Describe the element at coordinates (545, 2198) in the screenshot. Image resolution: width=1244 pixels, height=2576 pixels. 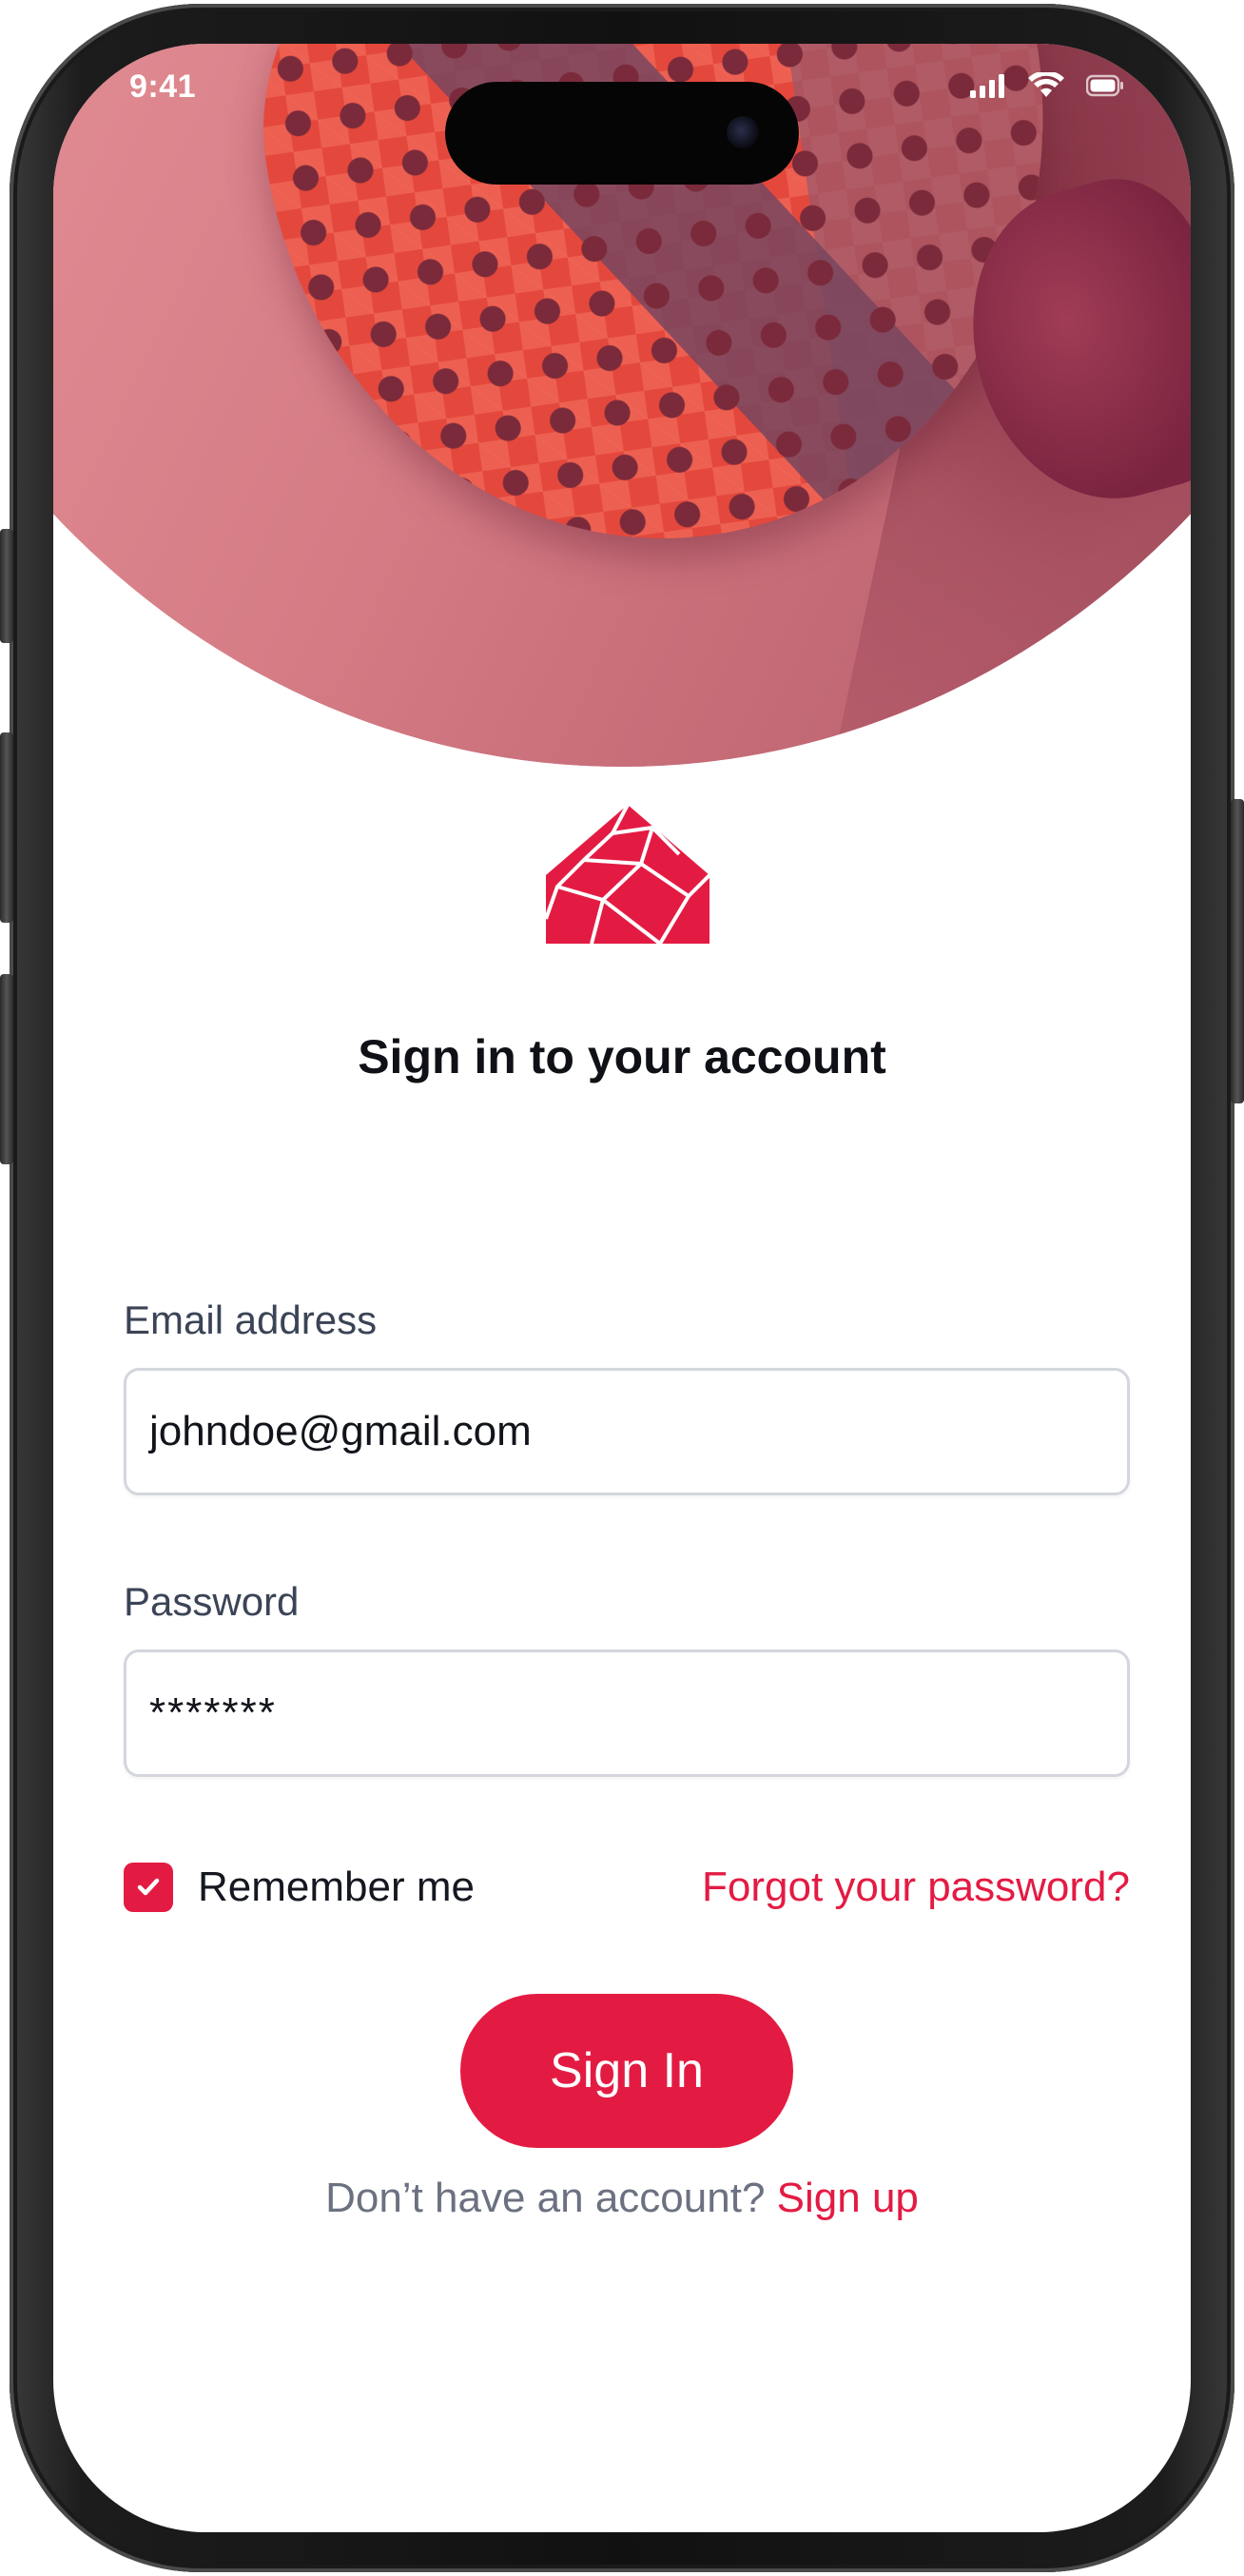
I see `signup-prompt: Don’t have an account?` at that location.